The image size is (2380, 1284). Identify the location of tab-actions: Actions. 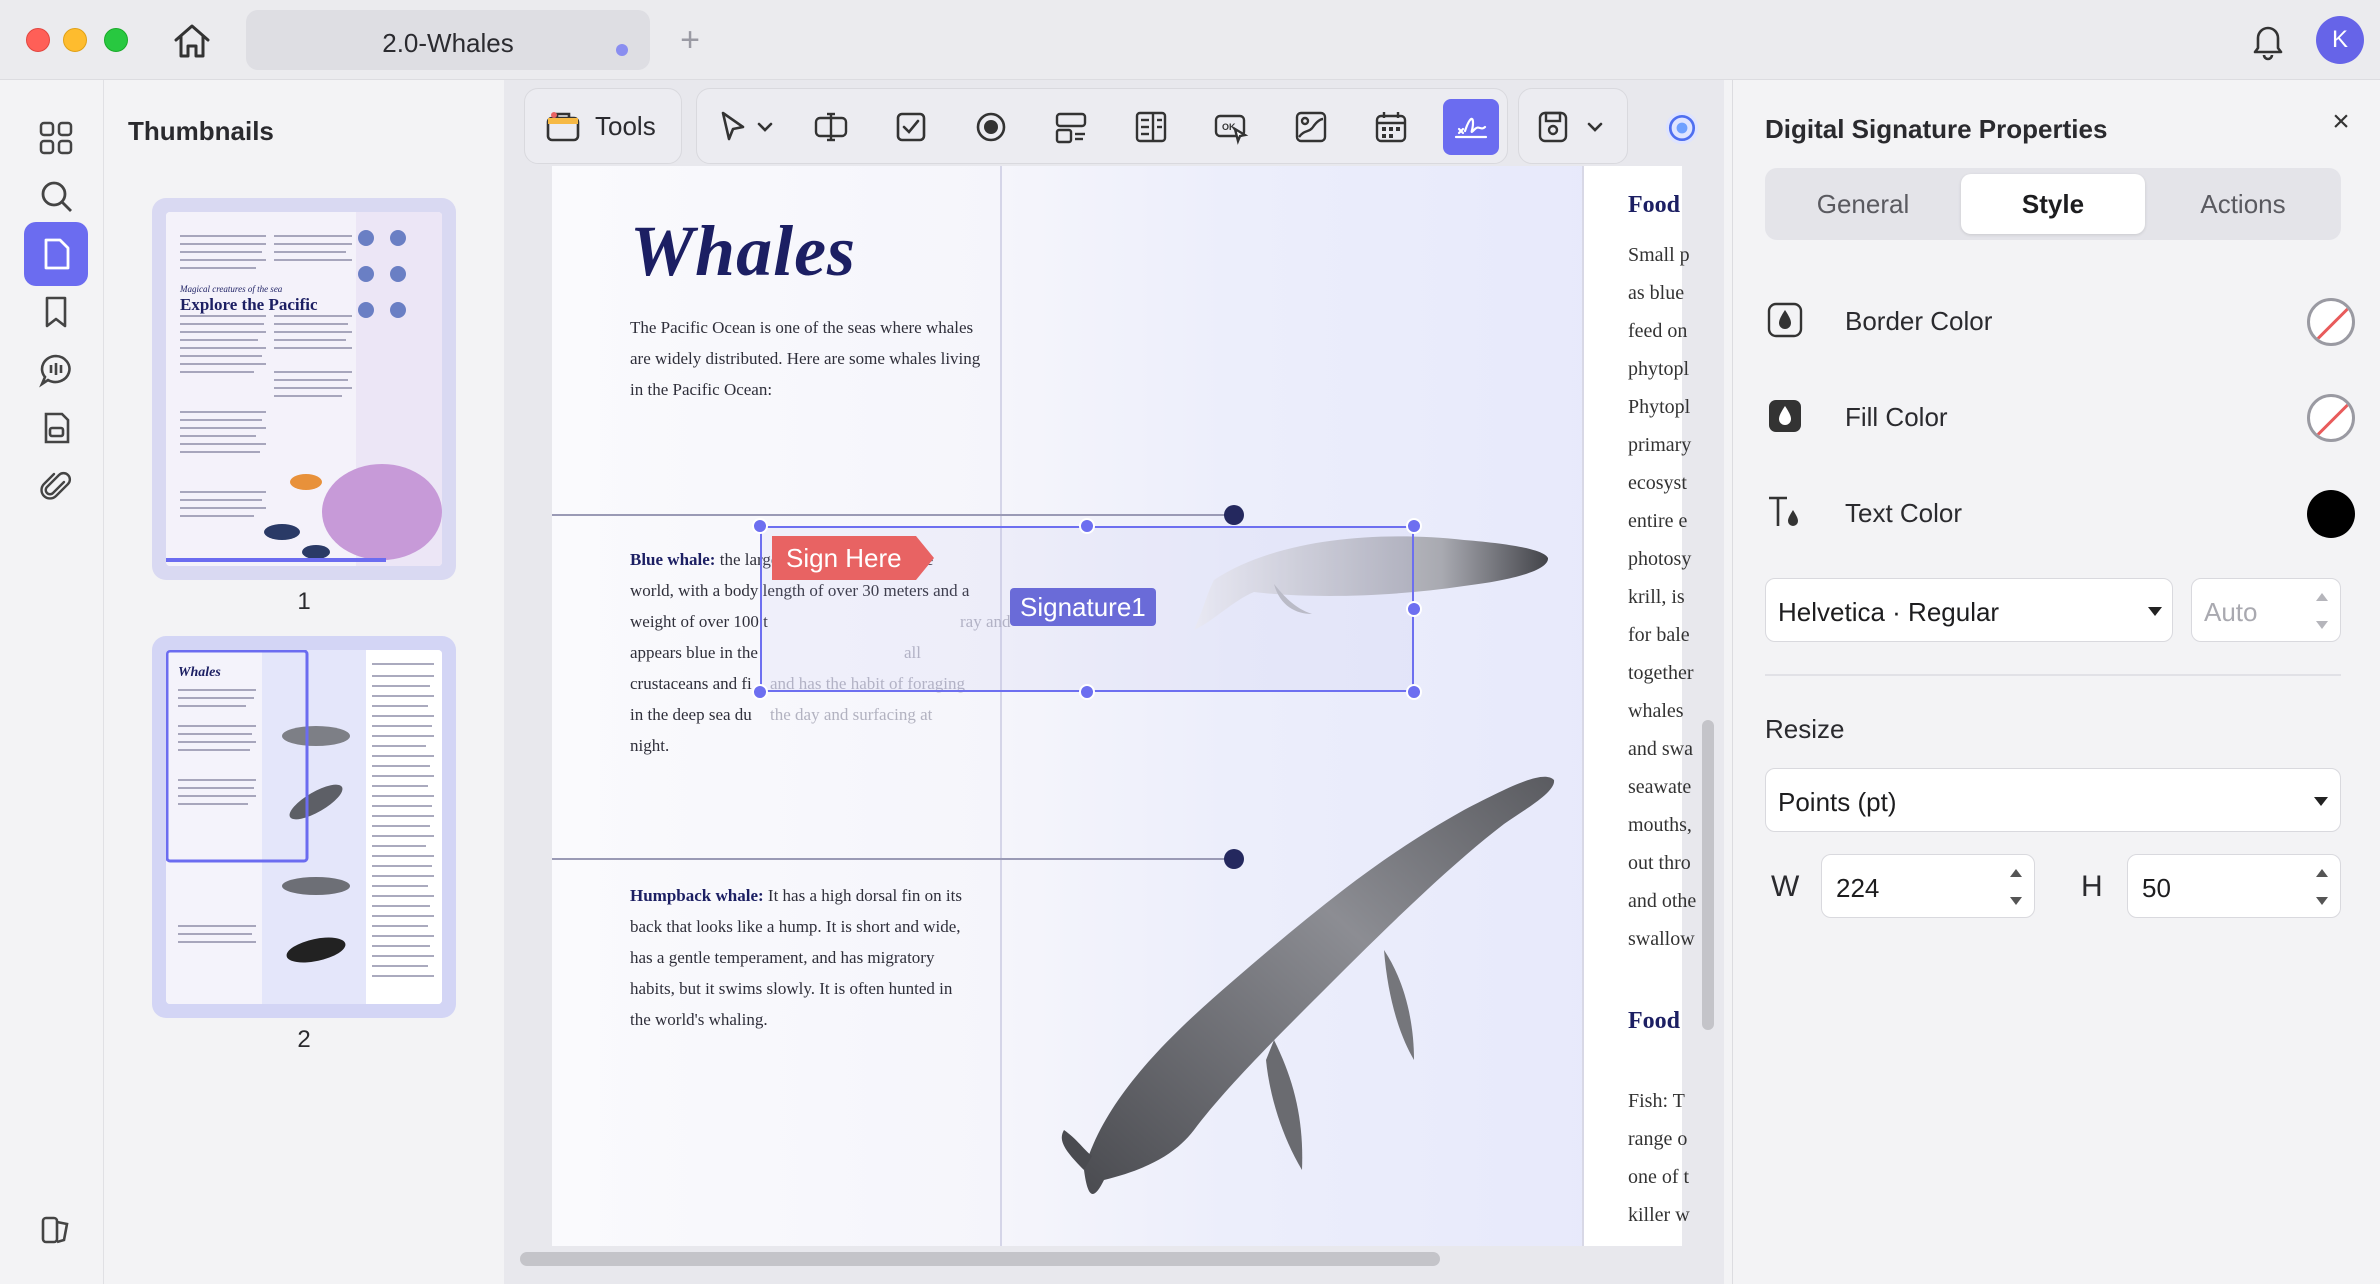
(2243, 204).